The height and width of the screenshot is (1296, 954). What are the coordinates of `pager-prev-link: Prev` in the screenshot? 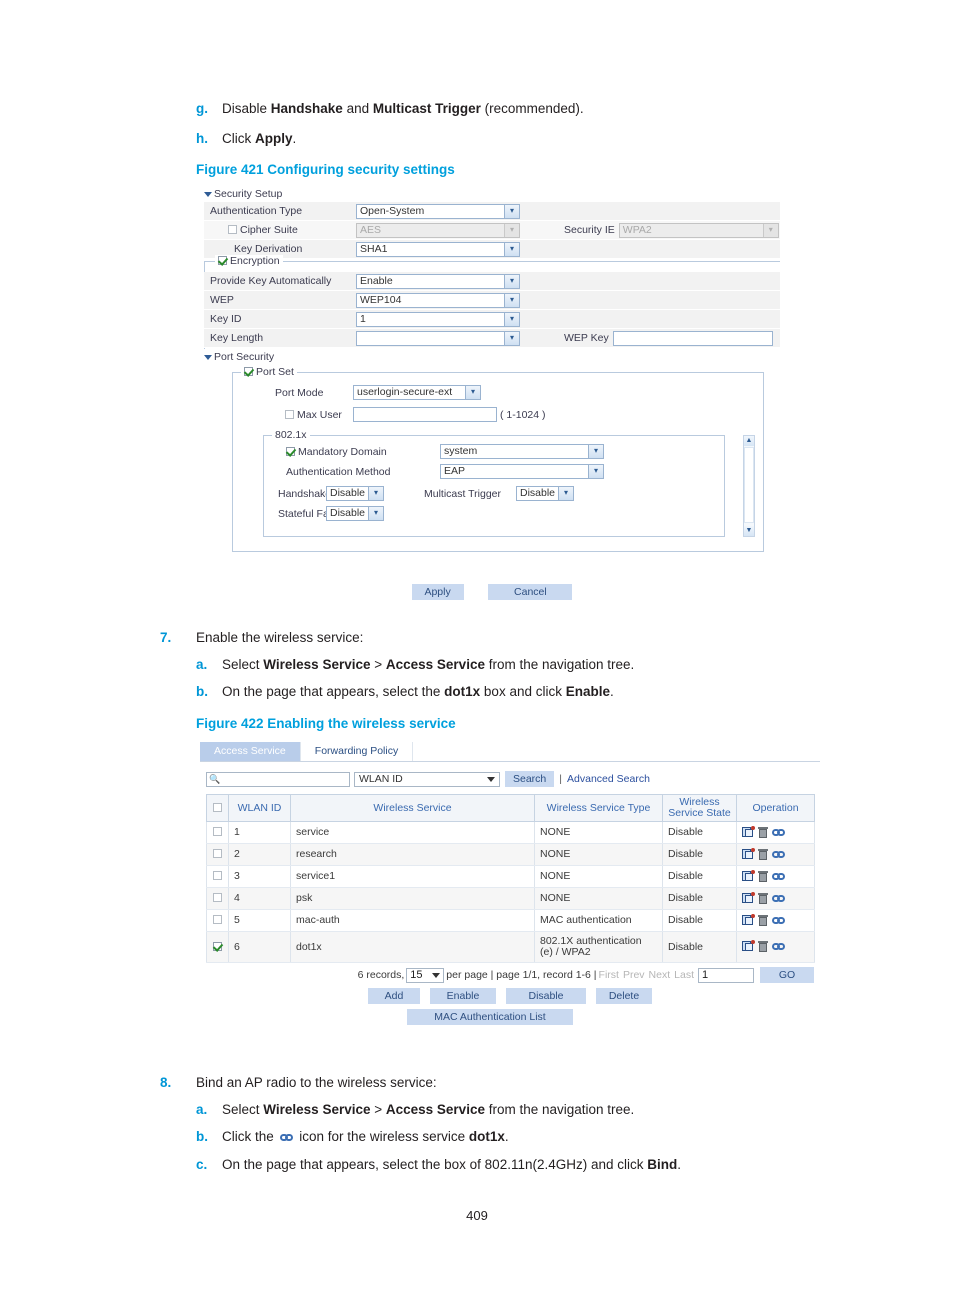 It's located at (634, 975).